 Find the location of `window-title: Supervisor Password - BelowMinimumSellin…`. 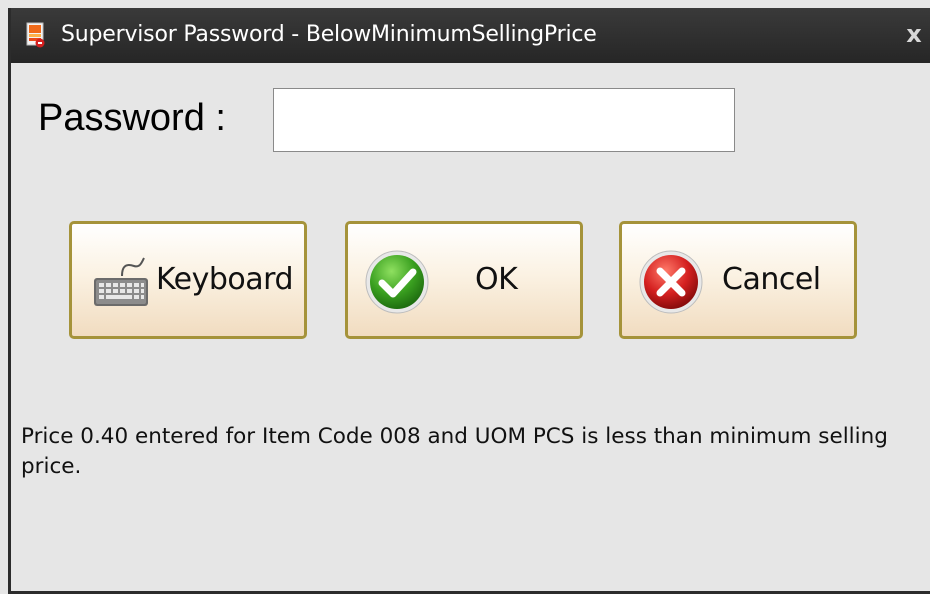

window-title: Supervisor Password - BelowMinimumSellin… is located at coordinates (329, 34).